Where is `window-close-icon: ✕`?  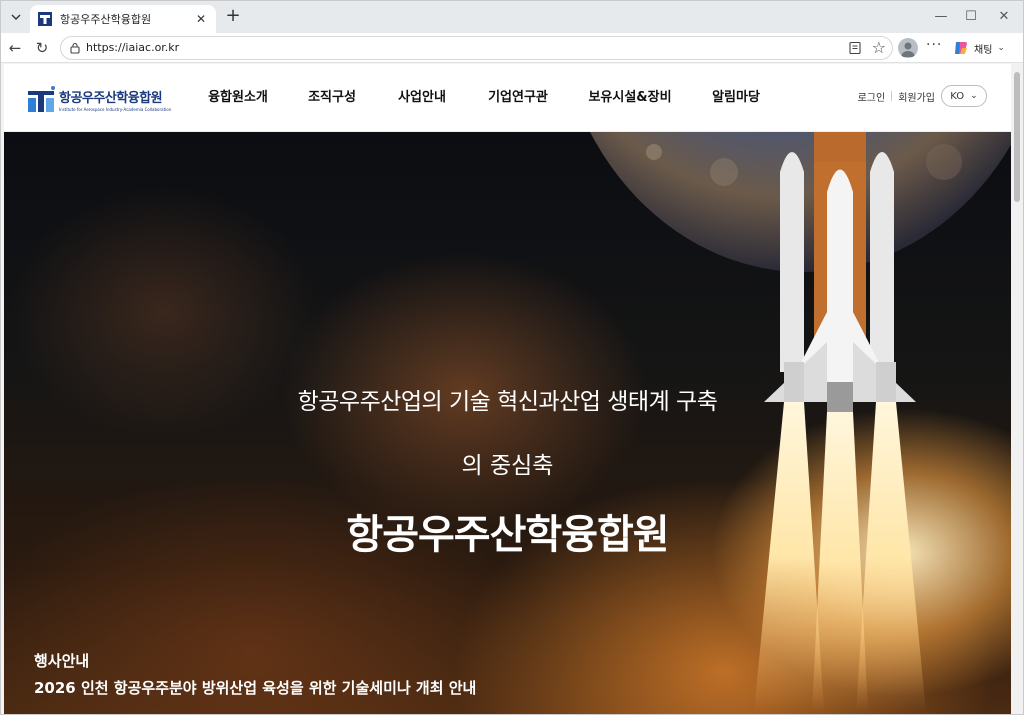
window-close-icon: ✕ is located at coordinates (1004, 17).